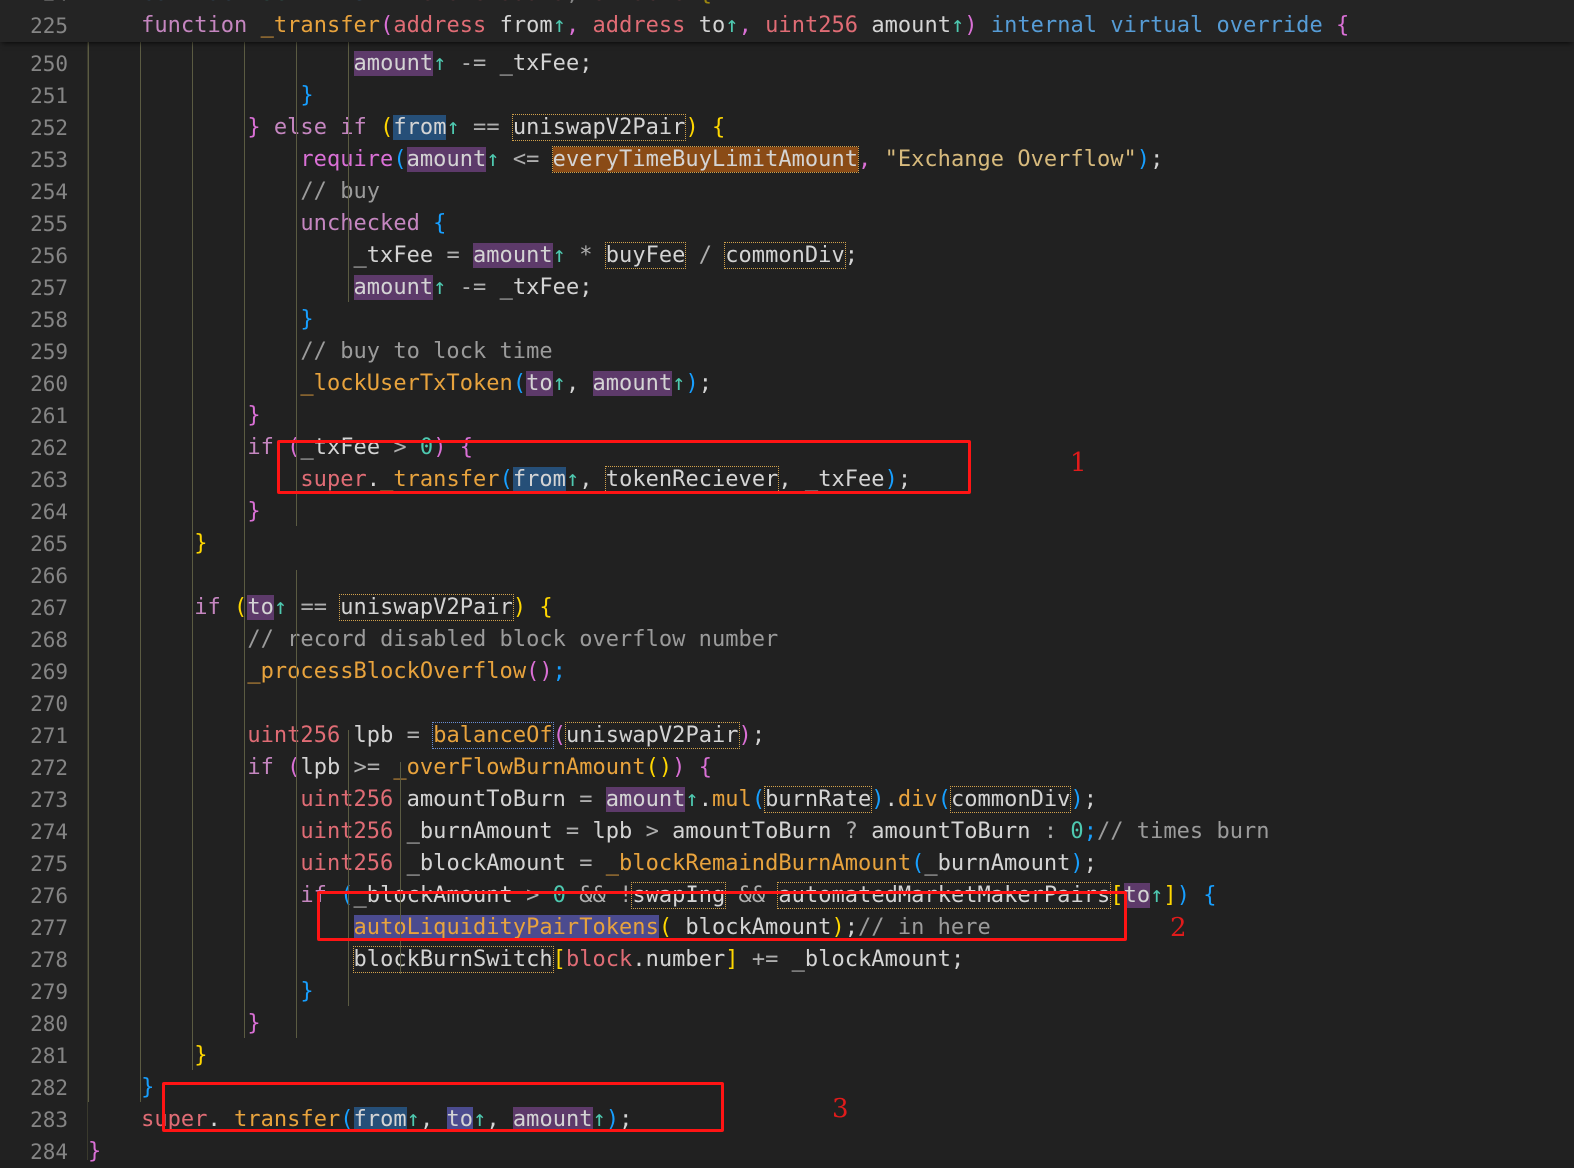 The width and height of the screenshot is (1574, 1168). Describe the element at coordinates (426, 351) in the screenshot. I see `code-line-259: // buy to lock time` at that location.